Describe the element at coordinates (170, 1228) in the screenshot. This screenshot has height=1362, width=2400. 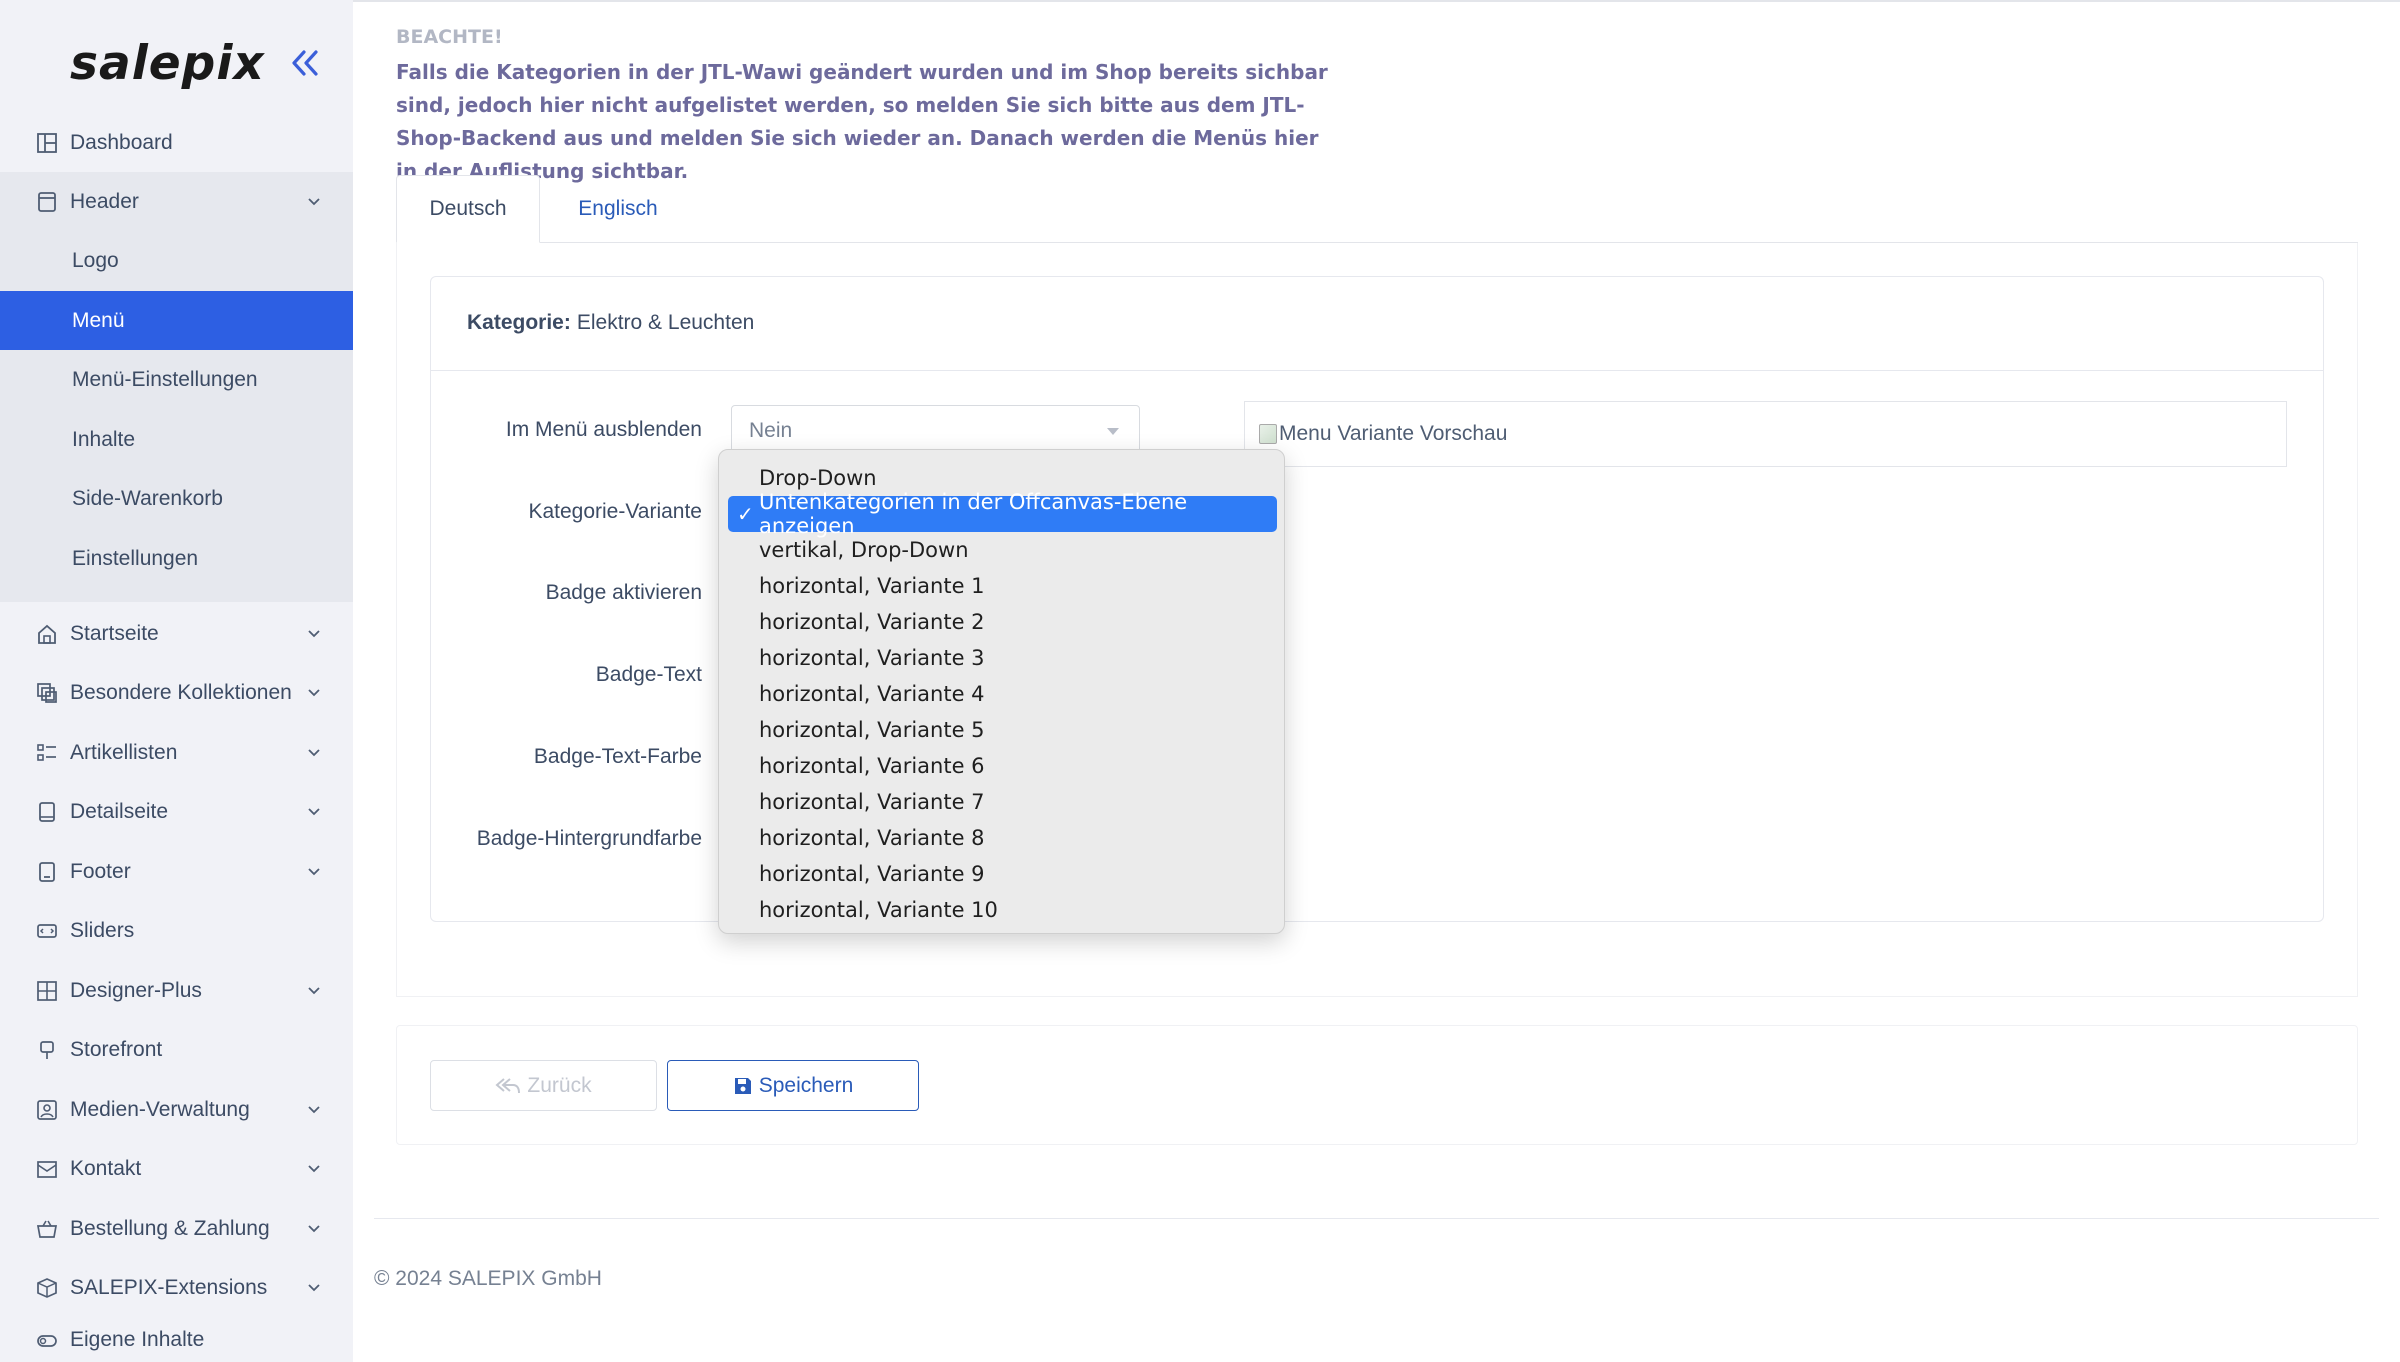
I see `sidebar-item-label: Bestellung & Zahlung` at that location.